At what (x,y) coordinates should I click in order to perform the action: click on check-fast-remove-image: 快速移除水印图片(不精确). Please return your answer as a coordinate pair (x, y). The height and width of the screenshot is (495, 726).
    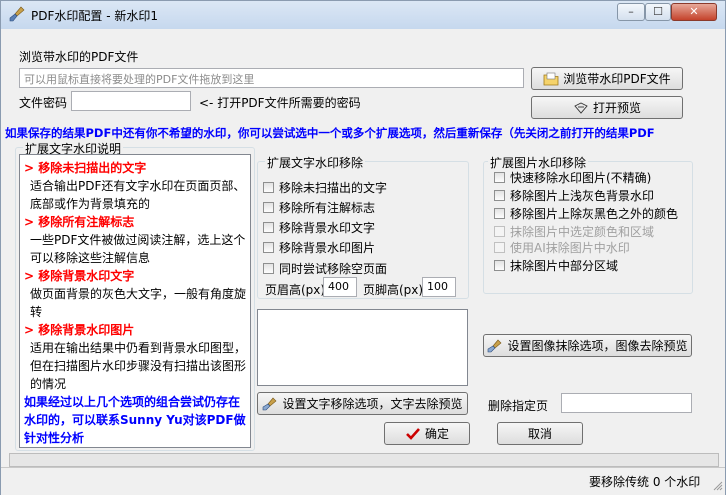
    Looking at the image, I should click on (572, 177).